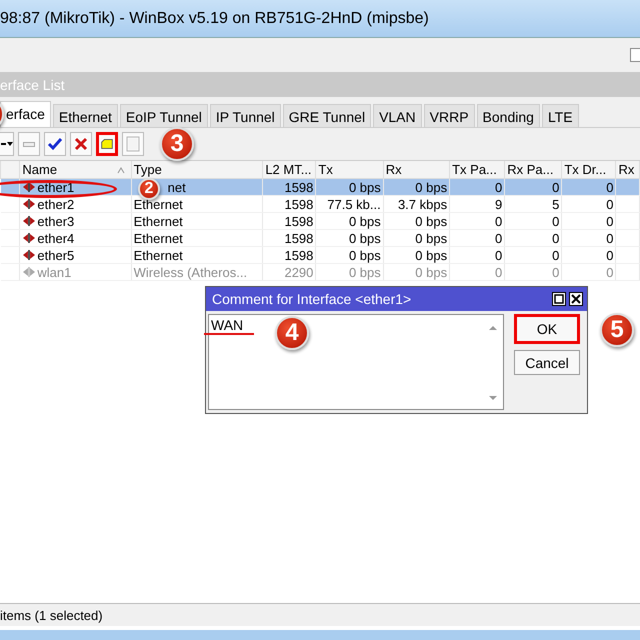 The image size is (640, 640). Describe the element at coordinates (245, 115) in the screenshot. I see `tab: IP Tunnel` at that location.